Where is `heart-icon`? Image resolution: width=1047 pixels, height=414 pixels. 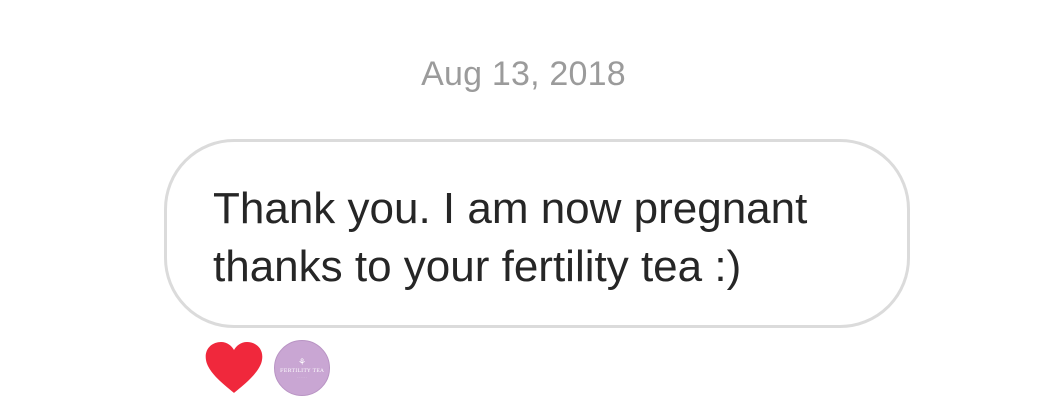 heart-icon is located at coordinates (234, 368).